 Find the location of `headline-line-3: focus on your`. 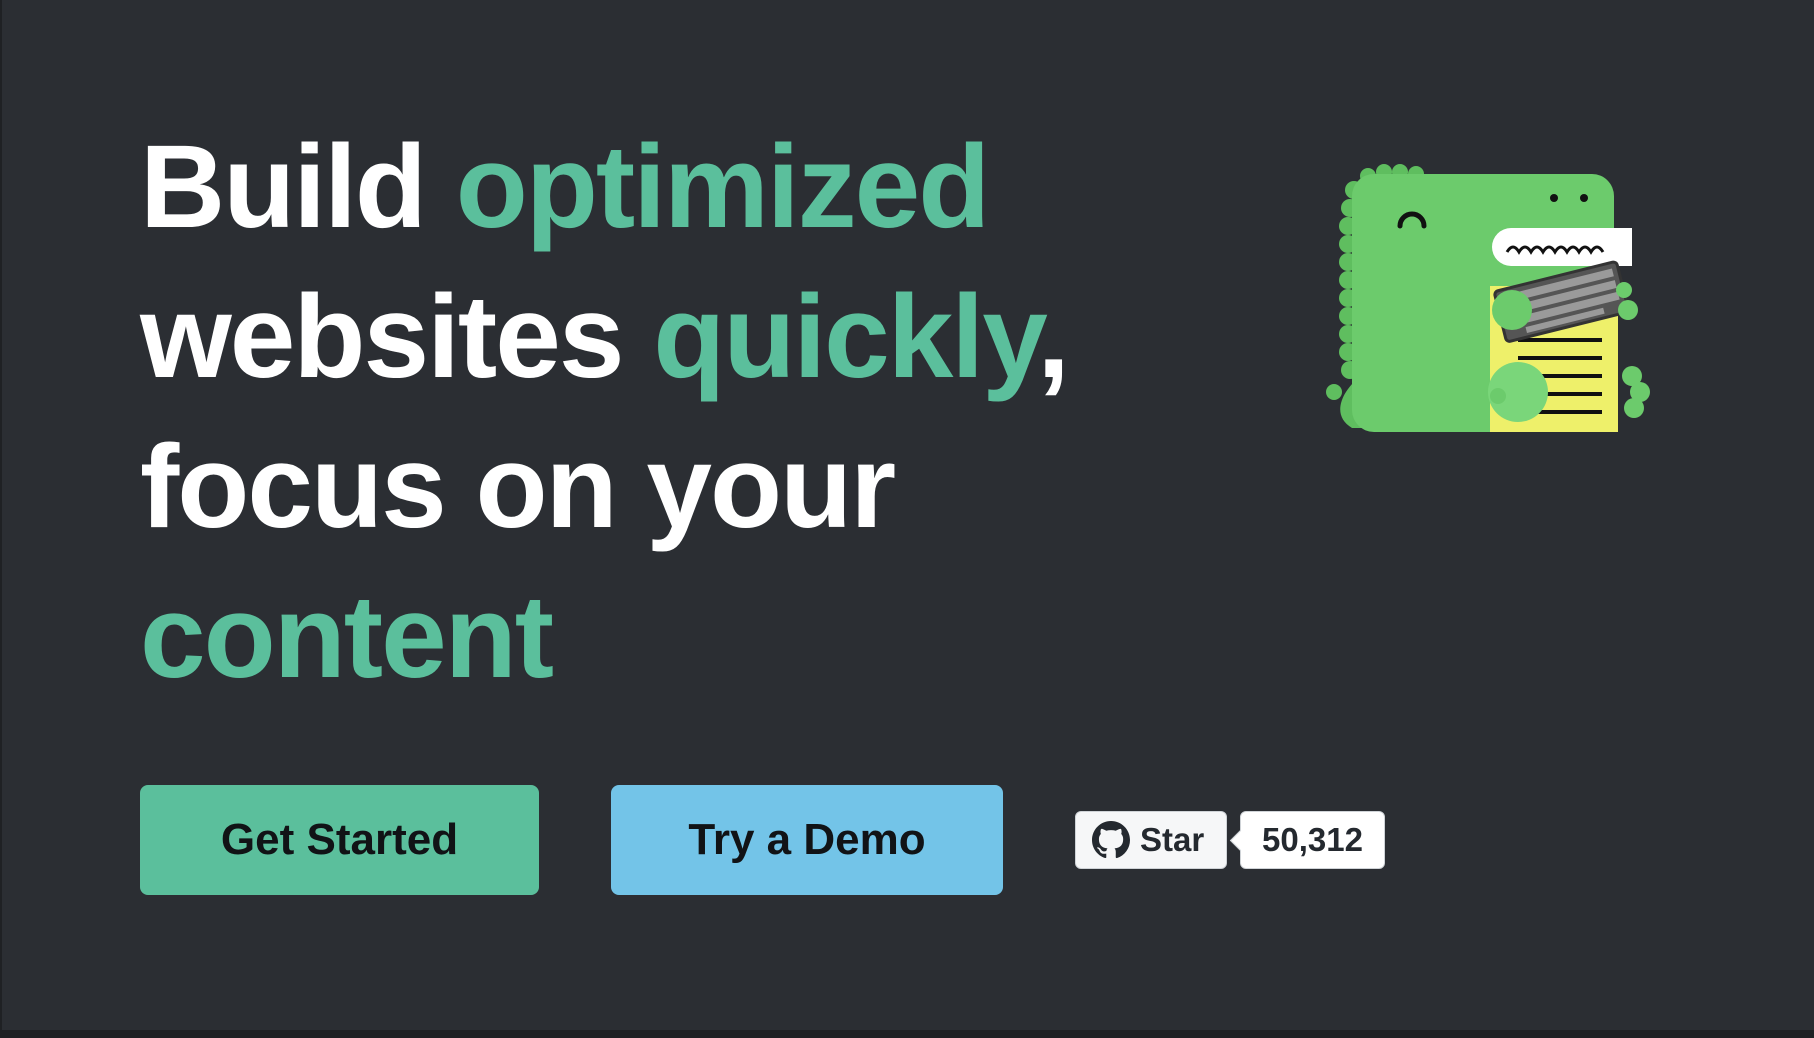

headline-line-3: focus on your is located at coordinates (604, 487).